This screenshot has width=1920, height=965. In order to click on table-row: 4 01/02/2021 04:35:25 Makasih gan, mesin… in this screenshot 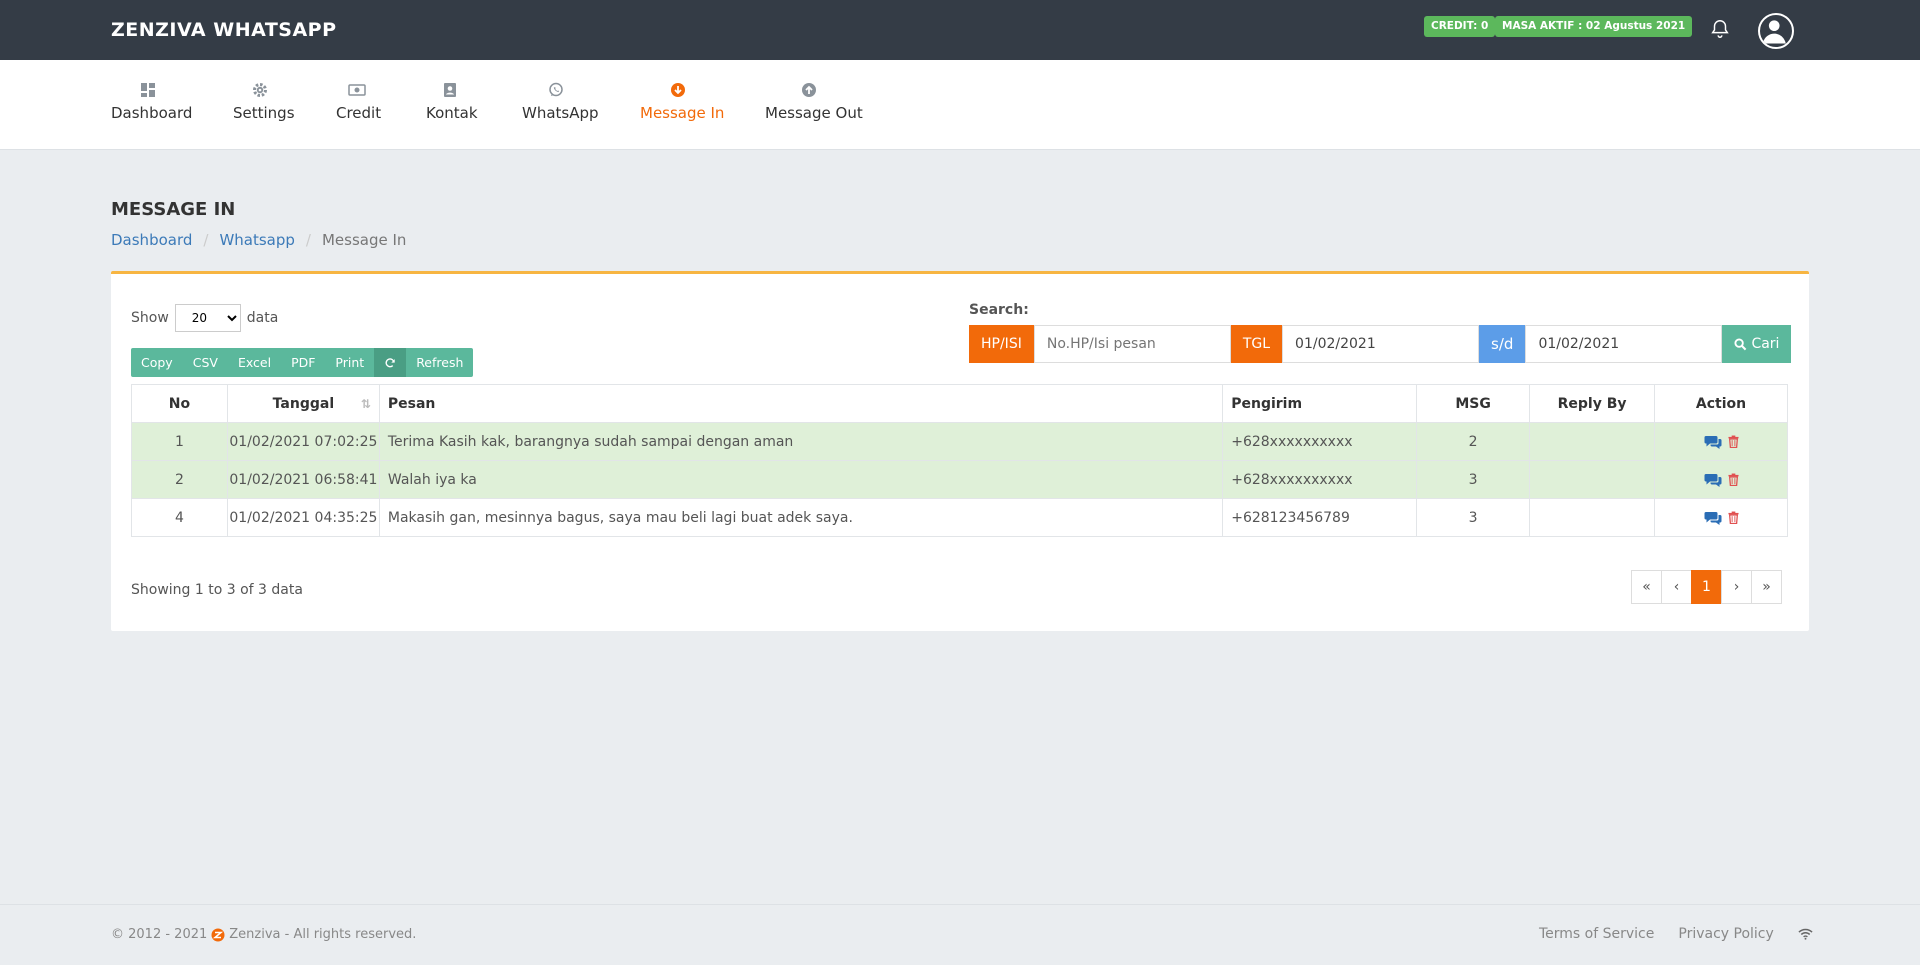, I will do `click(959, 517)`.